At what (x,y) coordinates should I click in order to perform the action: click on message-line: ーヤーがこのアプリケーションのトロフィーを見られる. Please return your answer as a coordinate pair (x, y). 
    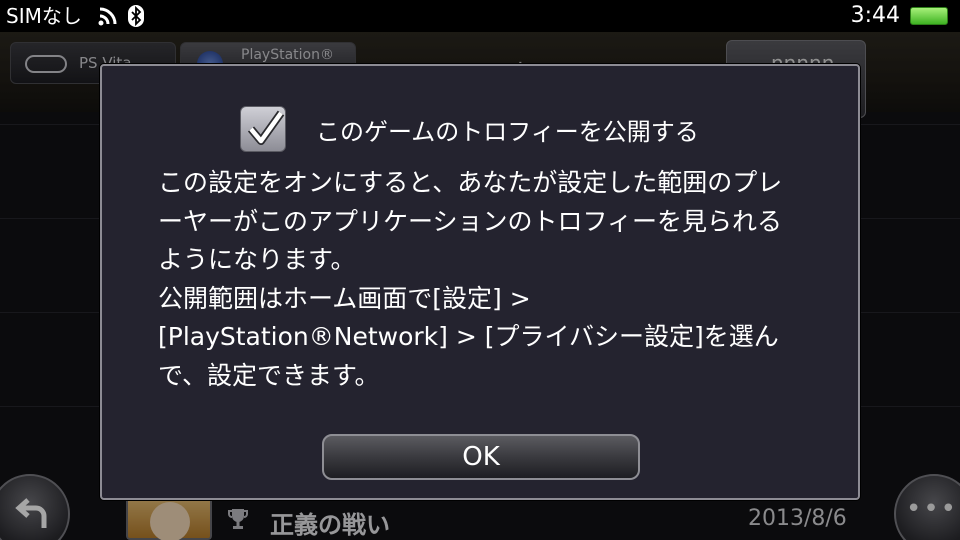
    Looking at the image, I should click on (470, 221).